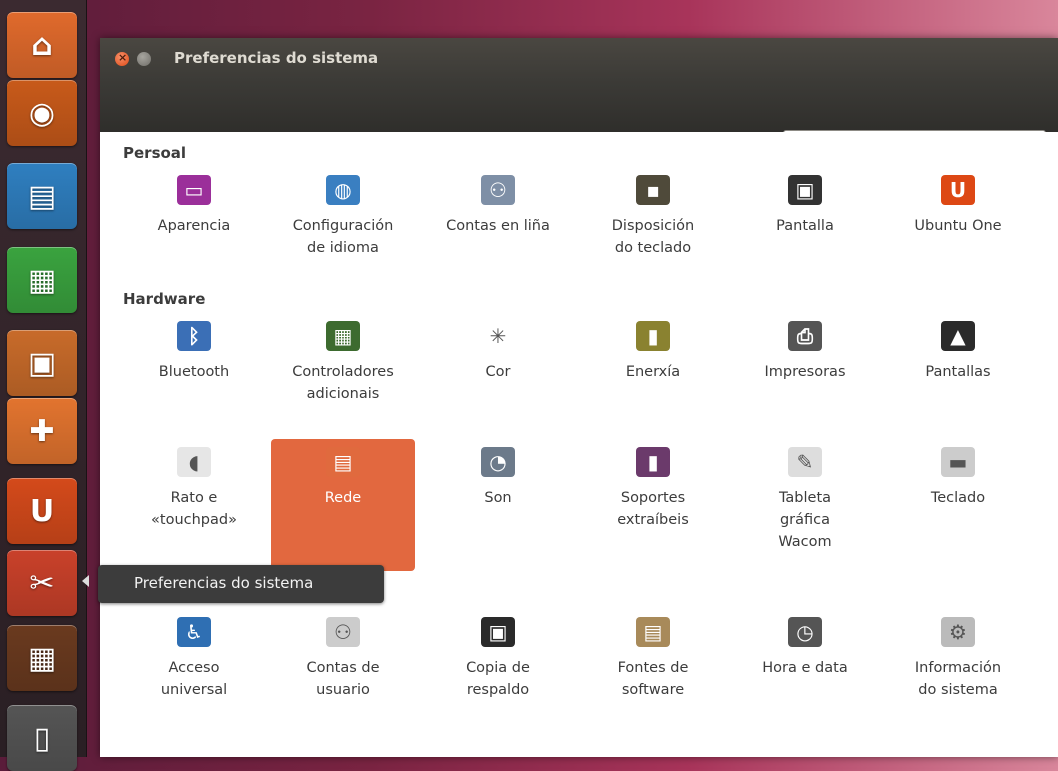  I want to click on minimize-button, so click(144, 59).